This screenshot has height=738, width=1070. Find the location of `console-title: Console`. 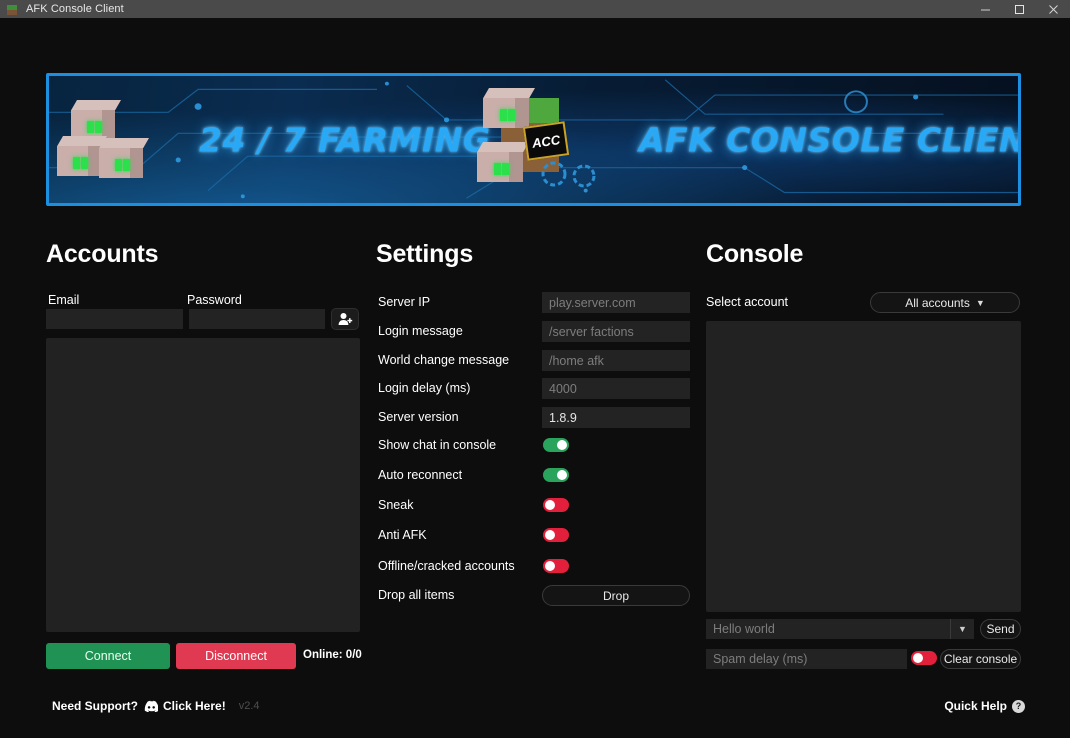

console-title: Console is located at coordinates (755, 254).